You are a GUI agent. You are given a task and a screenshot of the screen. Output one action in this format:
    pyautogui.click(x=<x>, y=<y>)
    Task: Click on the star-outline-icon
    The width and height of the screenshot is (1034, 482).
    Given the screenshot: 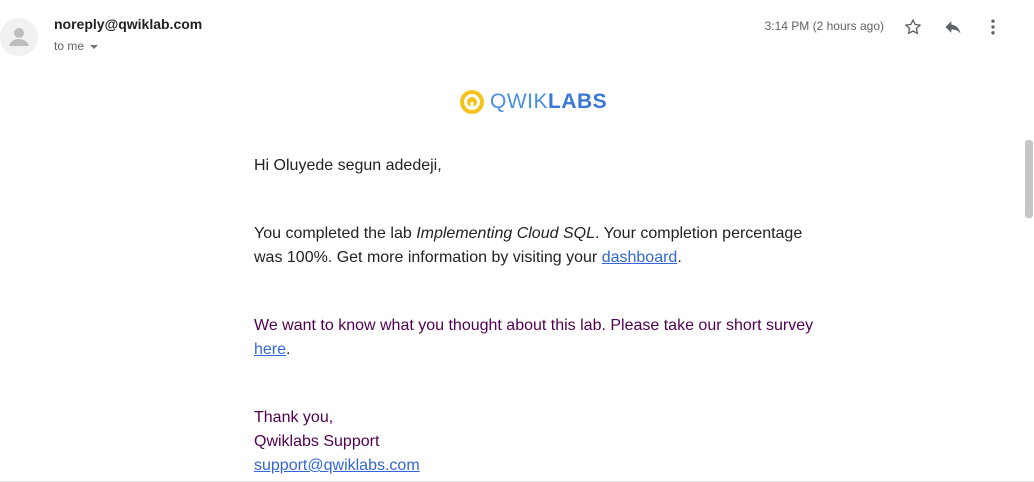 What is the action you would take?
    pyautogui.click(x=913, y=27)
    